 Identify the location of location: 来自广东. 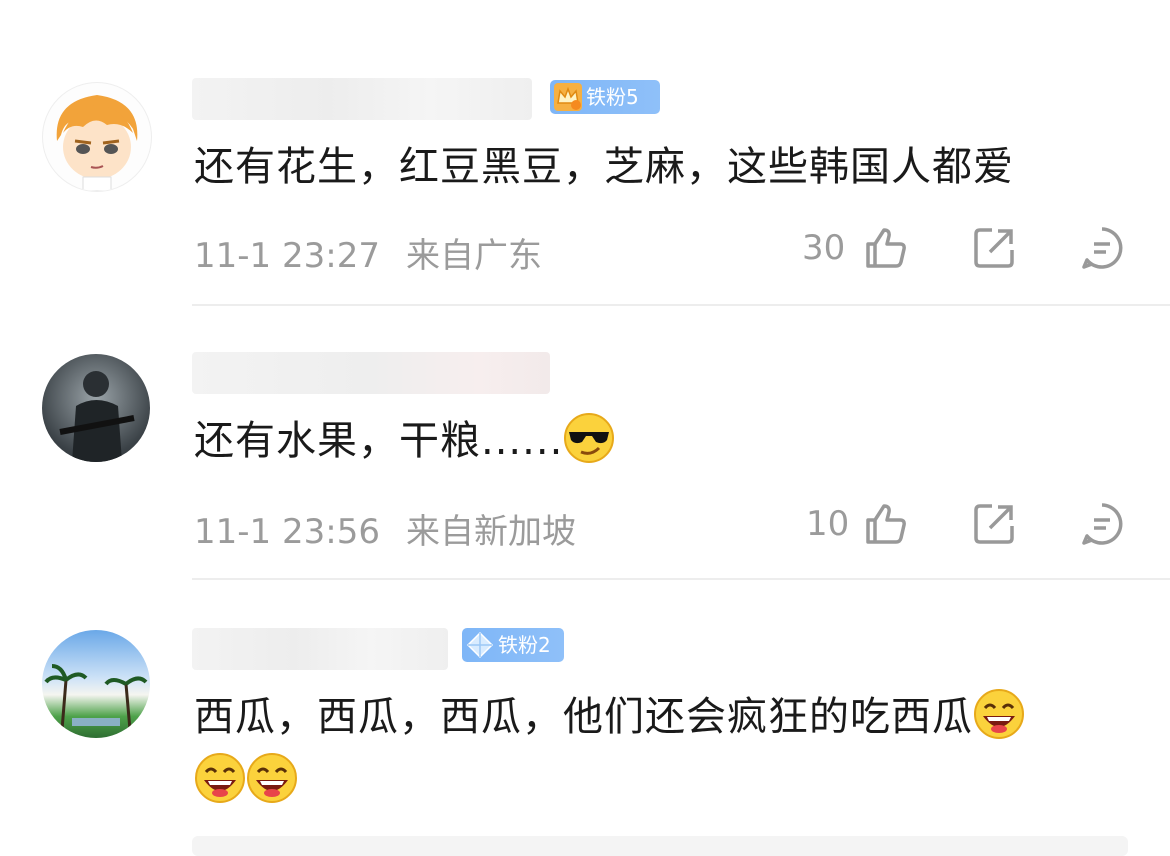
(473, 256).